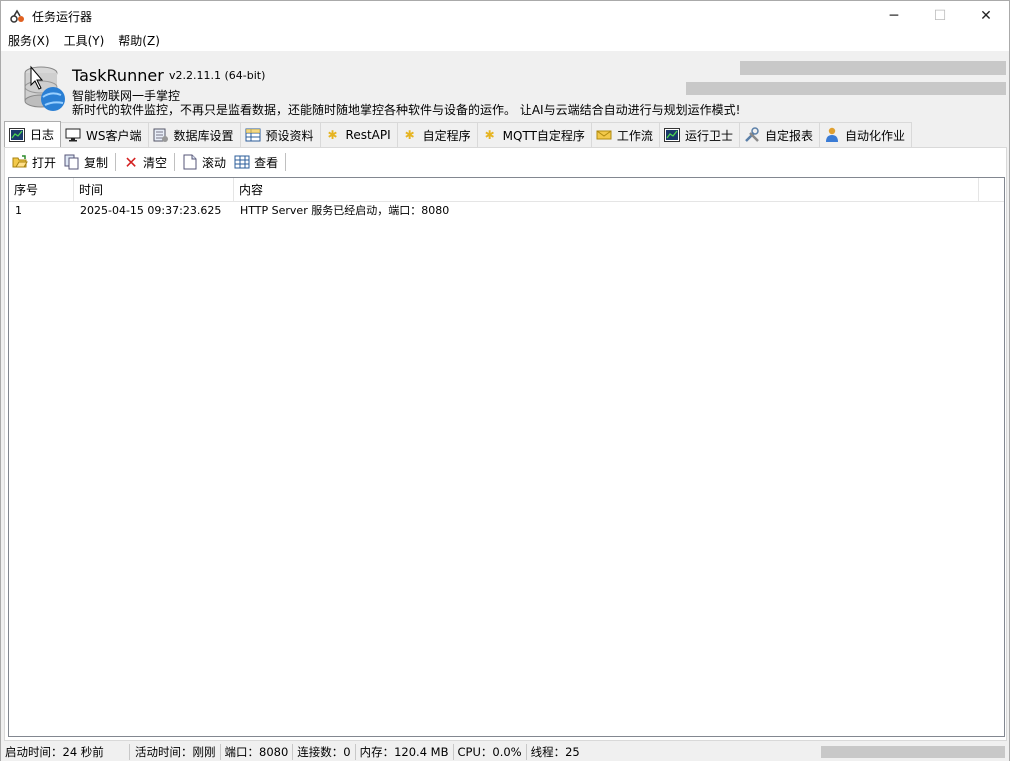  Describe the element at coordinates (155, 162) in the screenshot. I see `clear-label: 清空` at that location.